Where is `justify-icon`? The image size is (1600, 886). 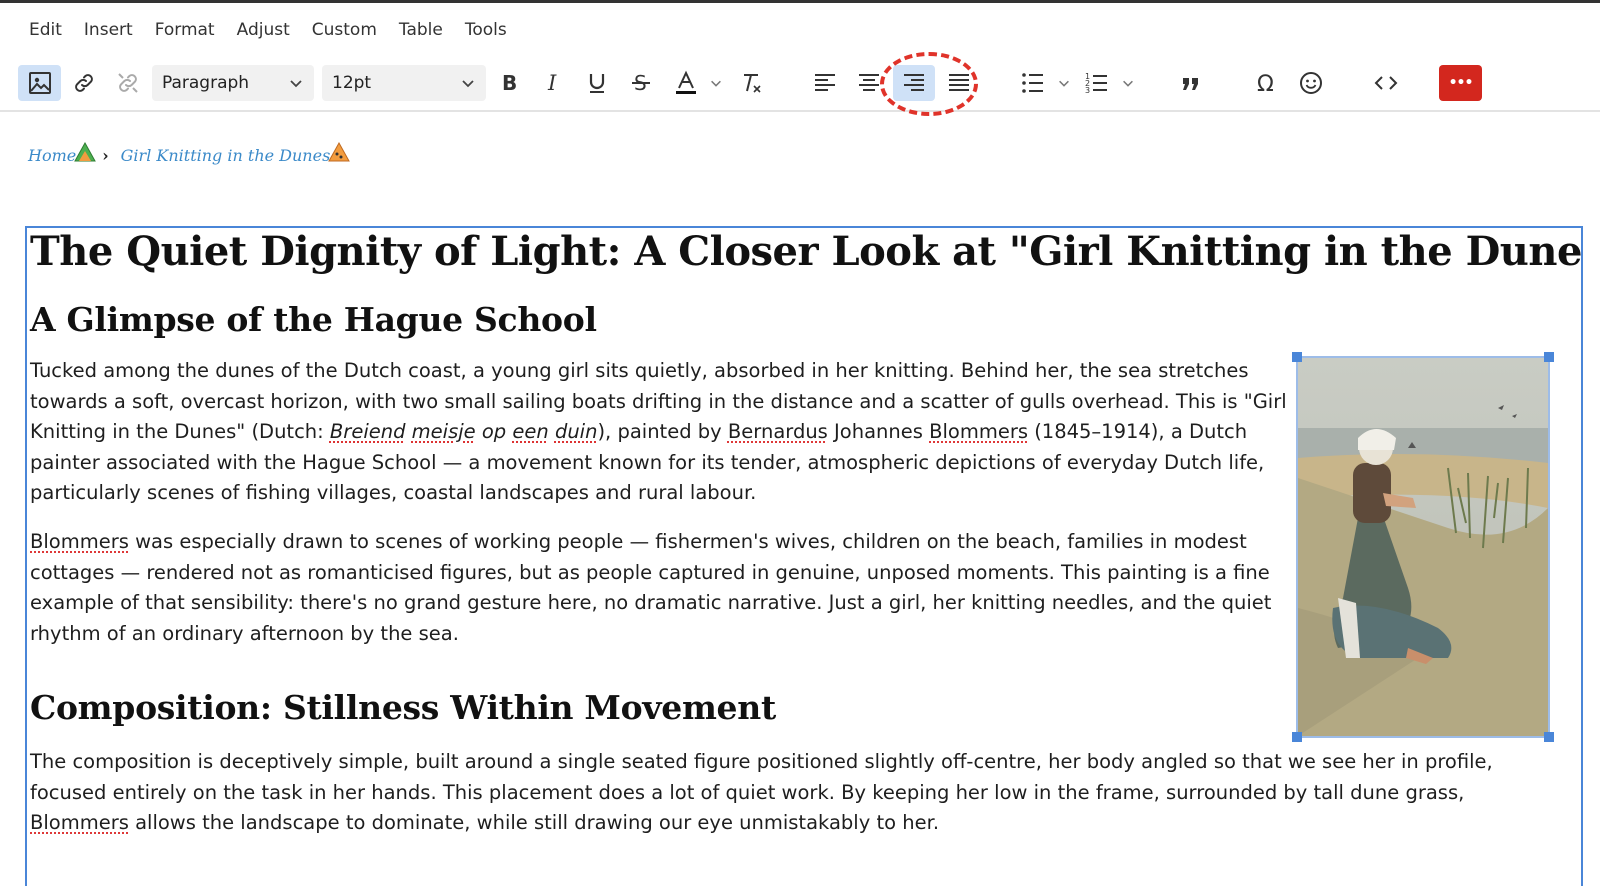
justify-icon is located at coordinates (959, 83).